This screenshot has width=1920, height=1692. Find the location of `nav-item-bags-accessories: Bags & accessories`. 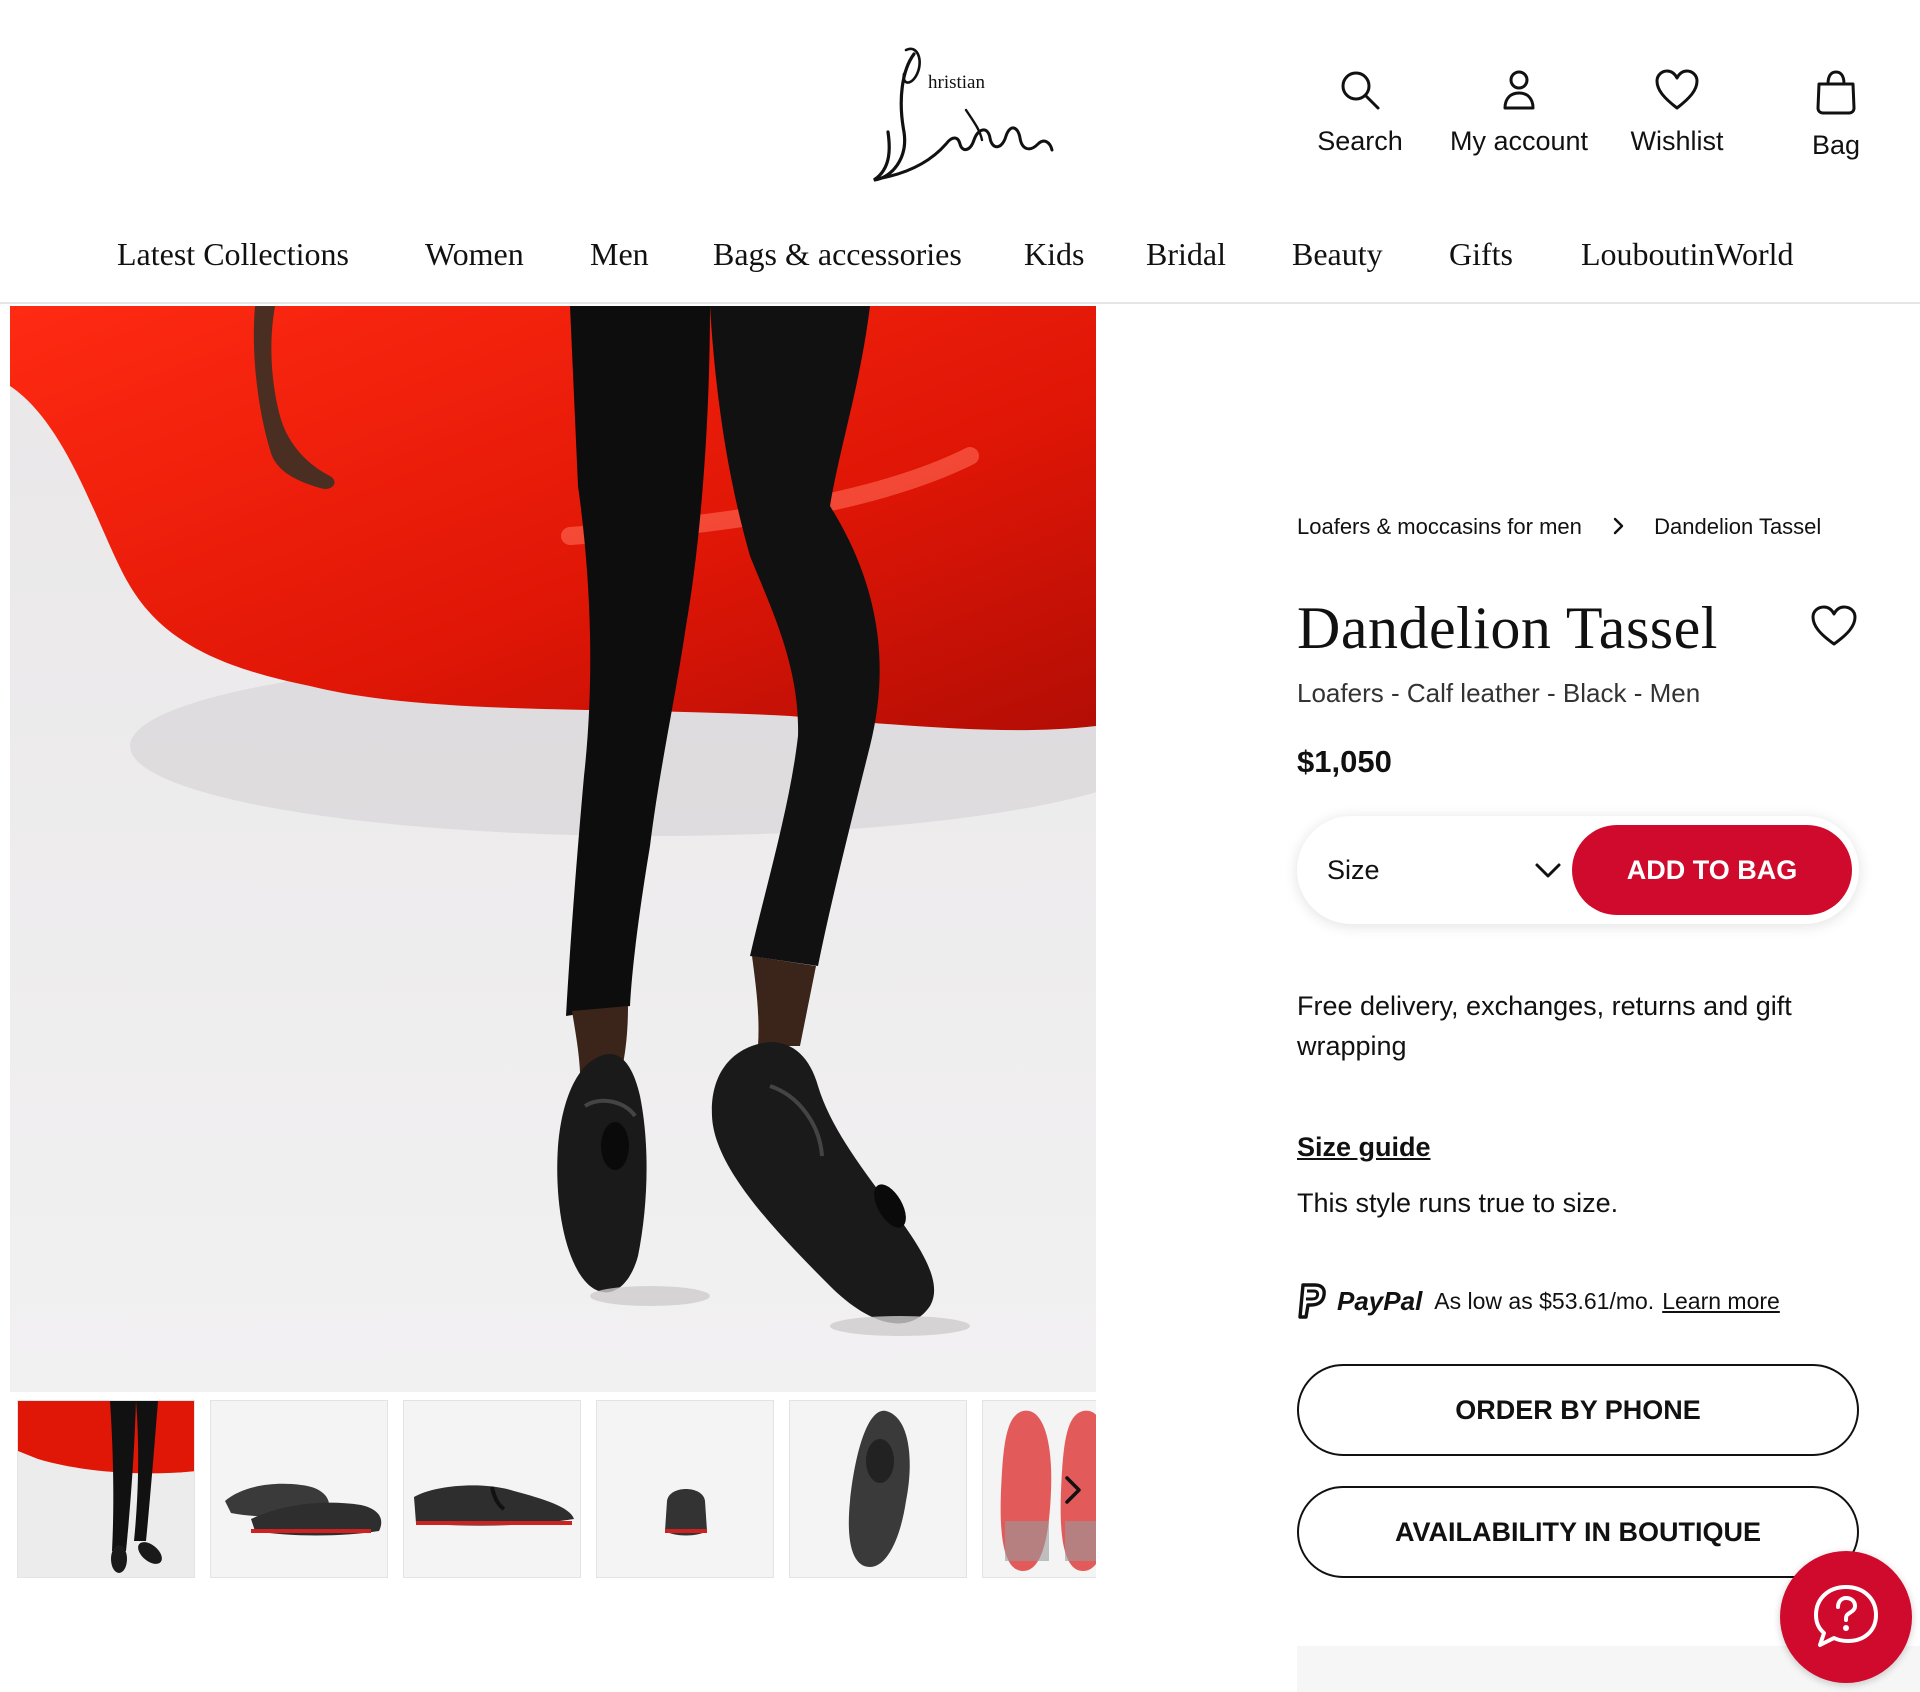

nav-item-bags-accessories: Bags & accessories is located at coordinates (837, 254).